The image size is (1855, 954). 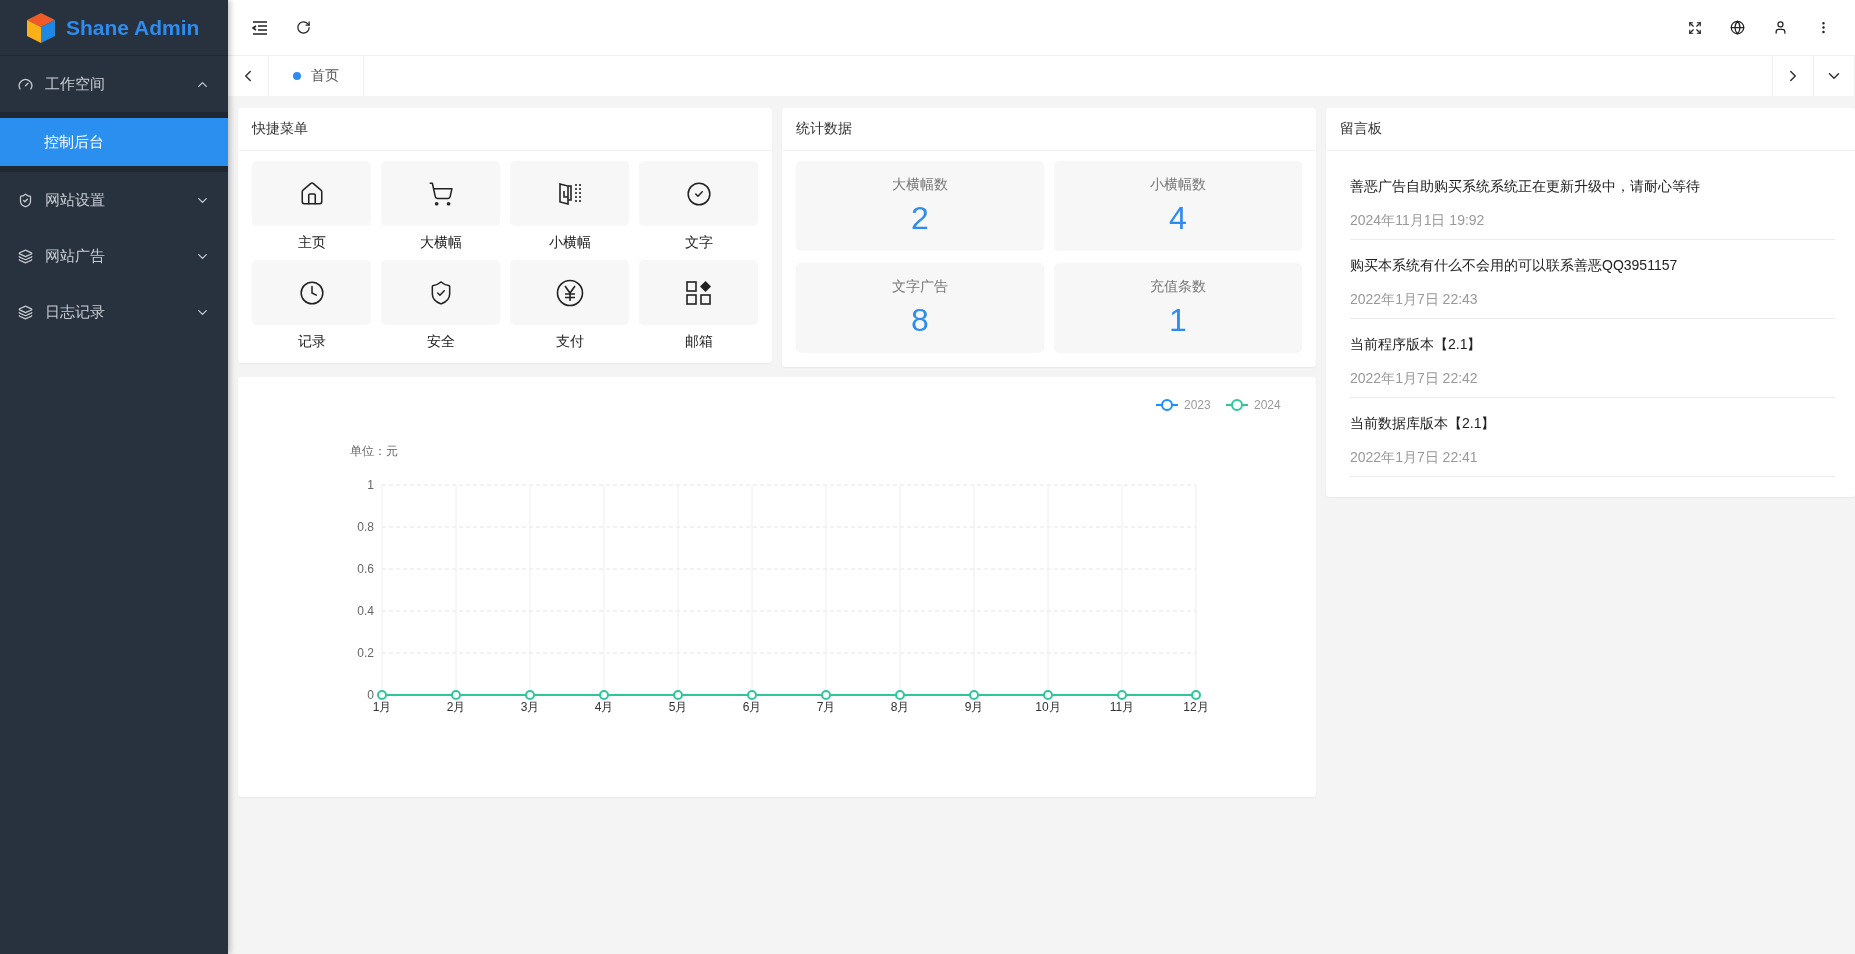 What do you see at coordinates (530, 707) in the screenshot?
I see `x-tick-label: 3月` at bounding box center [530, 707].